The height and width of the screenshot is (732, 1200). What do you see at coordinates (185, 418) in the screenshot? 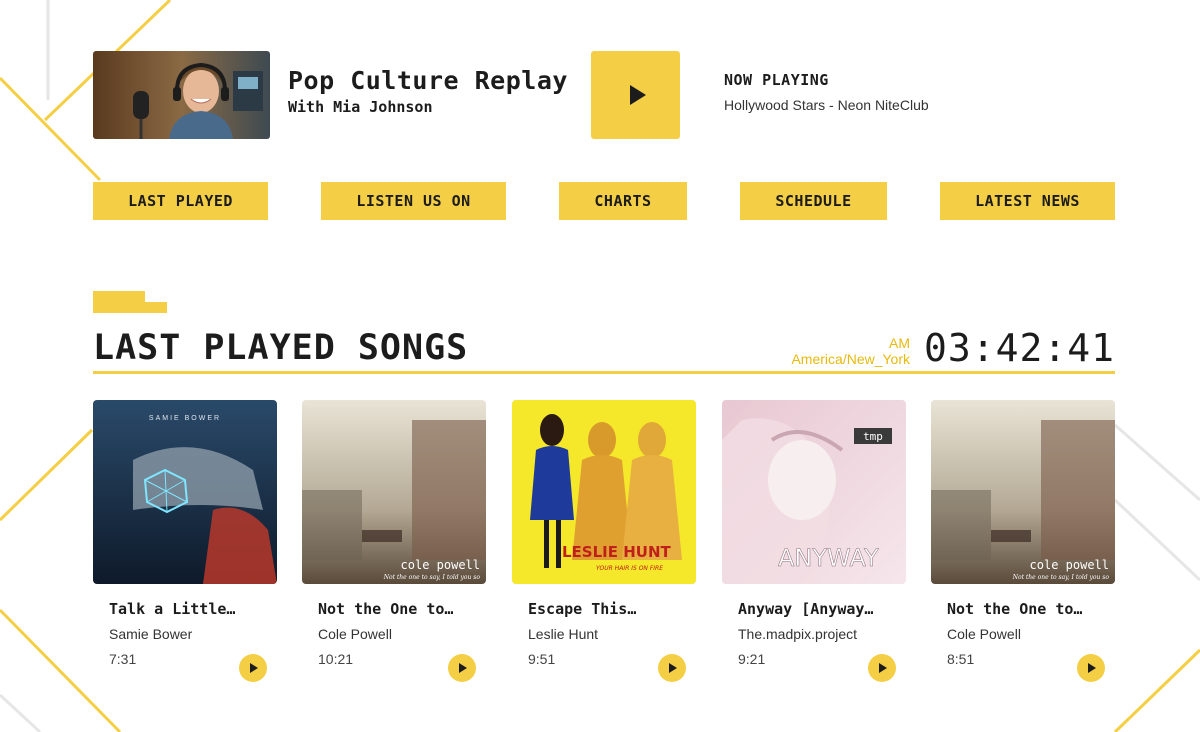
I see `cover-text: SAMIE BOWER` at bounding box center [185, 418].